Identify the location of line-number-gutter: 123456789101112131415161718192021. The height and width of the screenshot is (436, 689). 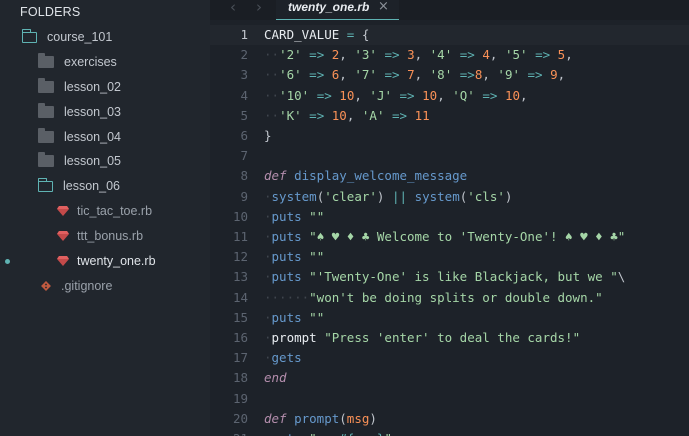
(235, 228).